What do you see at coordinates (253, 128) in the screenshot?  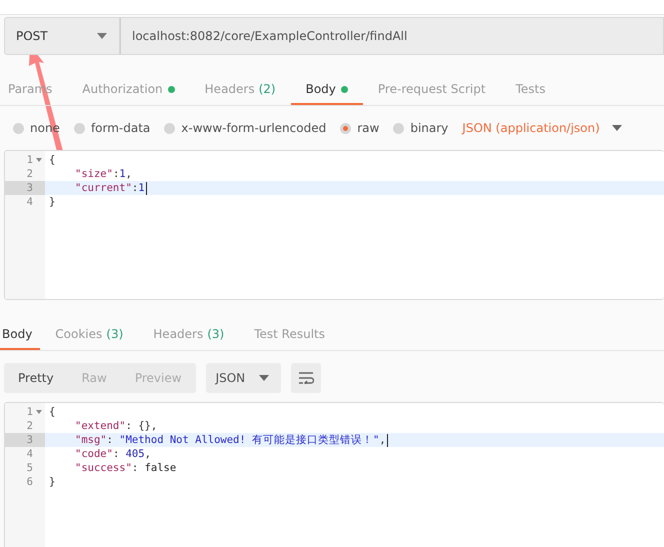 I see `radio-label: x-www-form-urlencoded` at bounding box center [253, 128].